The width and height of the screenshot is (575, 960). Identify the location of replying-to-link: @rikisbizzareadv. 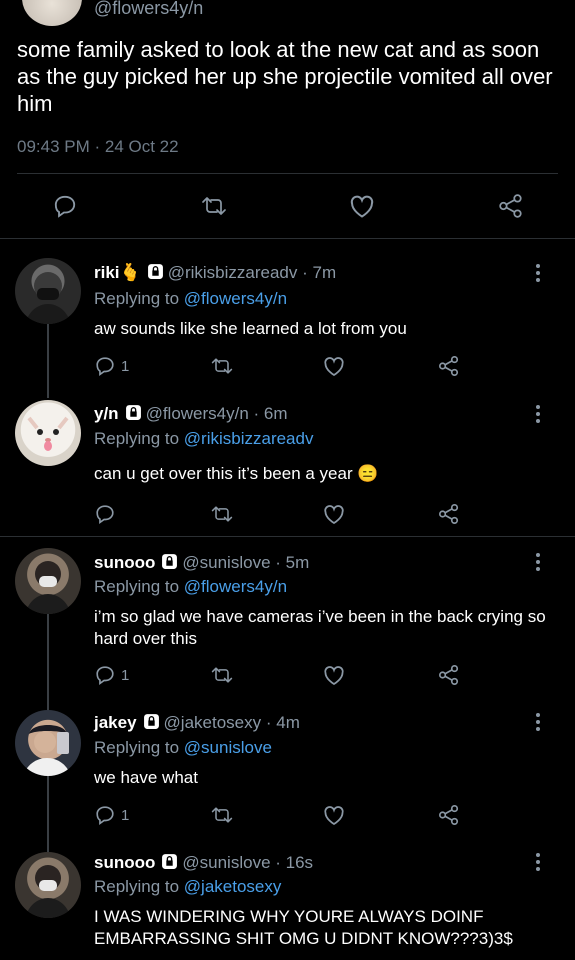
(249, 438).